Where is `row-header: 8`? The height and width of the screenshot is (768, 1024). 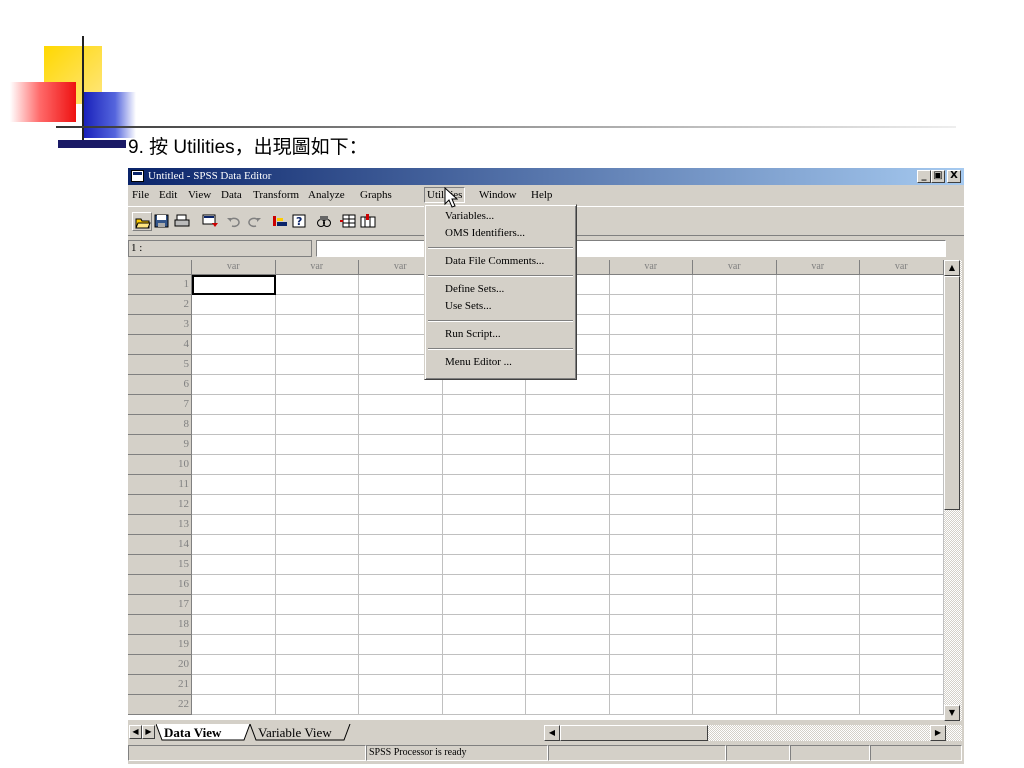
row-header: 8 is located at coordinates (160, 425).